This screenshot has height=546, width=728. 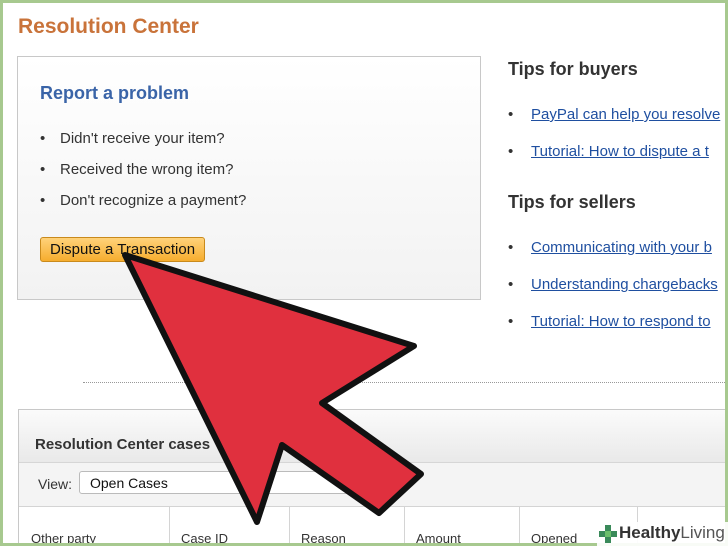 What do you see at coordinates (554, 538) in the screenshot?
I see `column-label: Opened` at bounding box center [554, 538].